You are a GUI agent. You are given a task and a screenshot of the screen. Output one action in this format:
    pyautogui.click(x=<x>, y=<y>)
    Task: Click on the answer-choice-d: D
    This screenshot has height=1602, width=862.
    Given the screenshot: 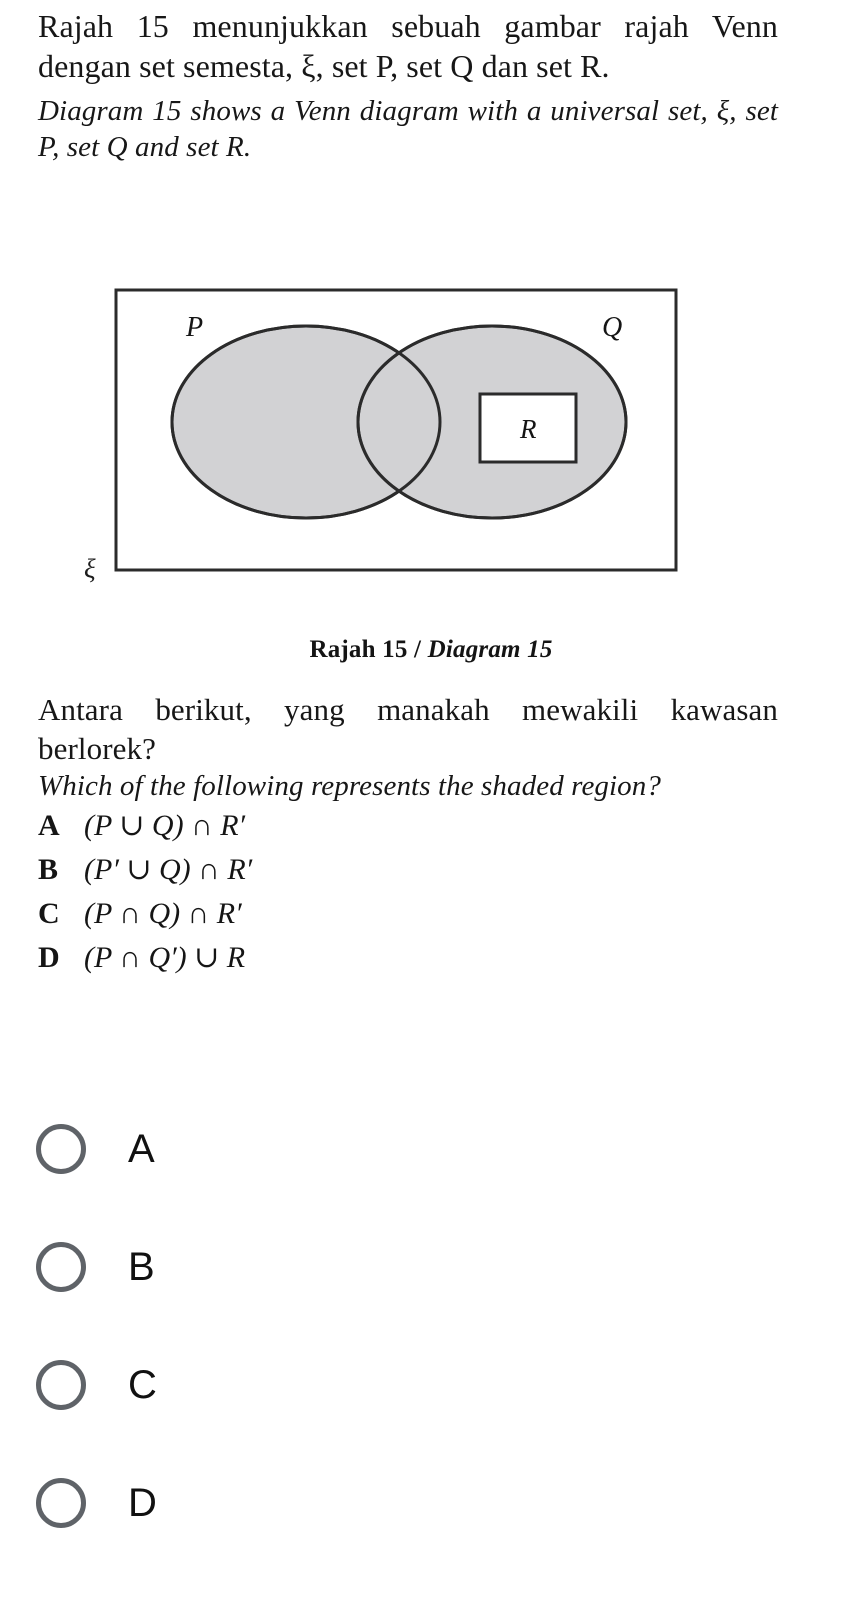 What is the action you would take?
    pyautogui.click(x=431, y=1503)
    